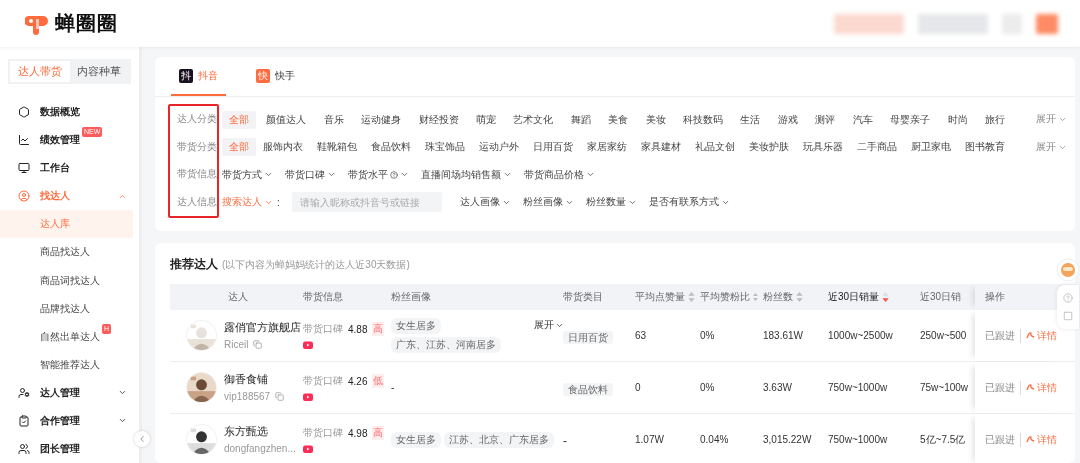 Image resolution: width=1080 pixels, height=463 pixels. What do you see at coordinates (689, 202) in the screenshot?
I see `filter-dropdown: 是否有联系方式` at bounding box center [689, 202].